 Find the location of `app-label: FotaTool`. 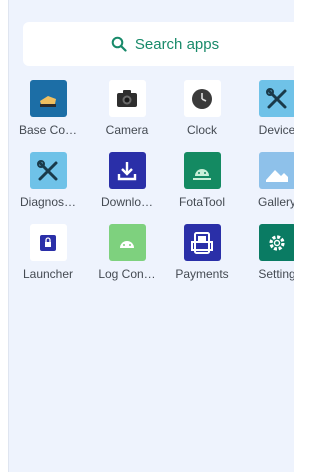

app-label: FotaTool is located at coordinates (202, 202).